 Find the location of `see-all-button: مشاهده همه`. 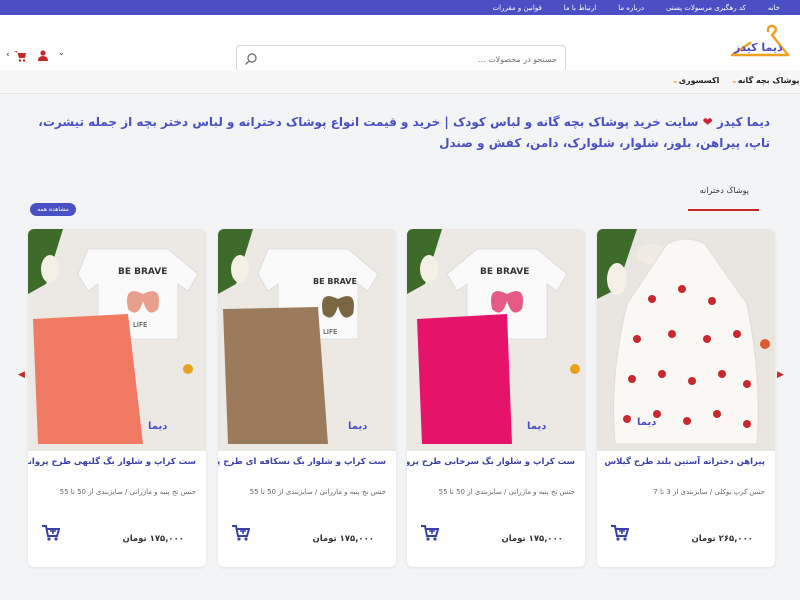

see-all-button: مشاهده همه is located at coordinates (53, 209).